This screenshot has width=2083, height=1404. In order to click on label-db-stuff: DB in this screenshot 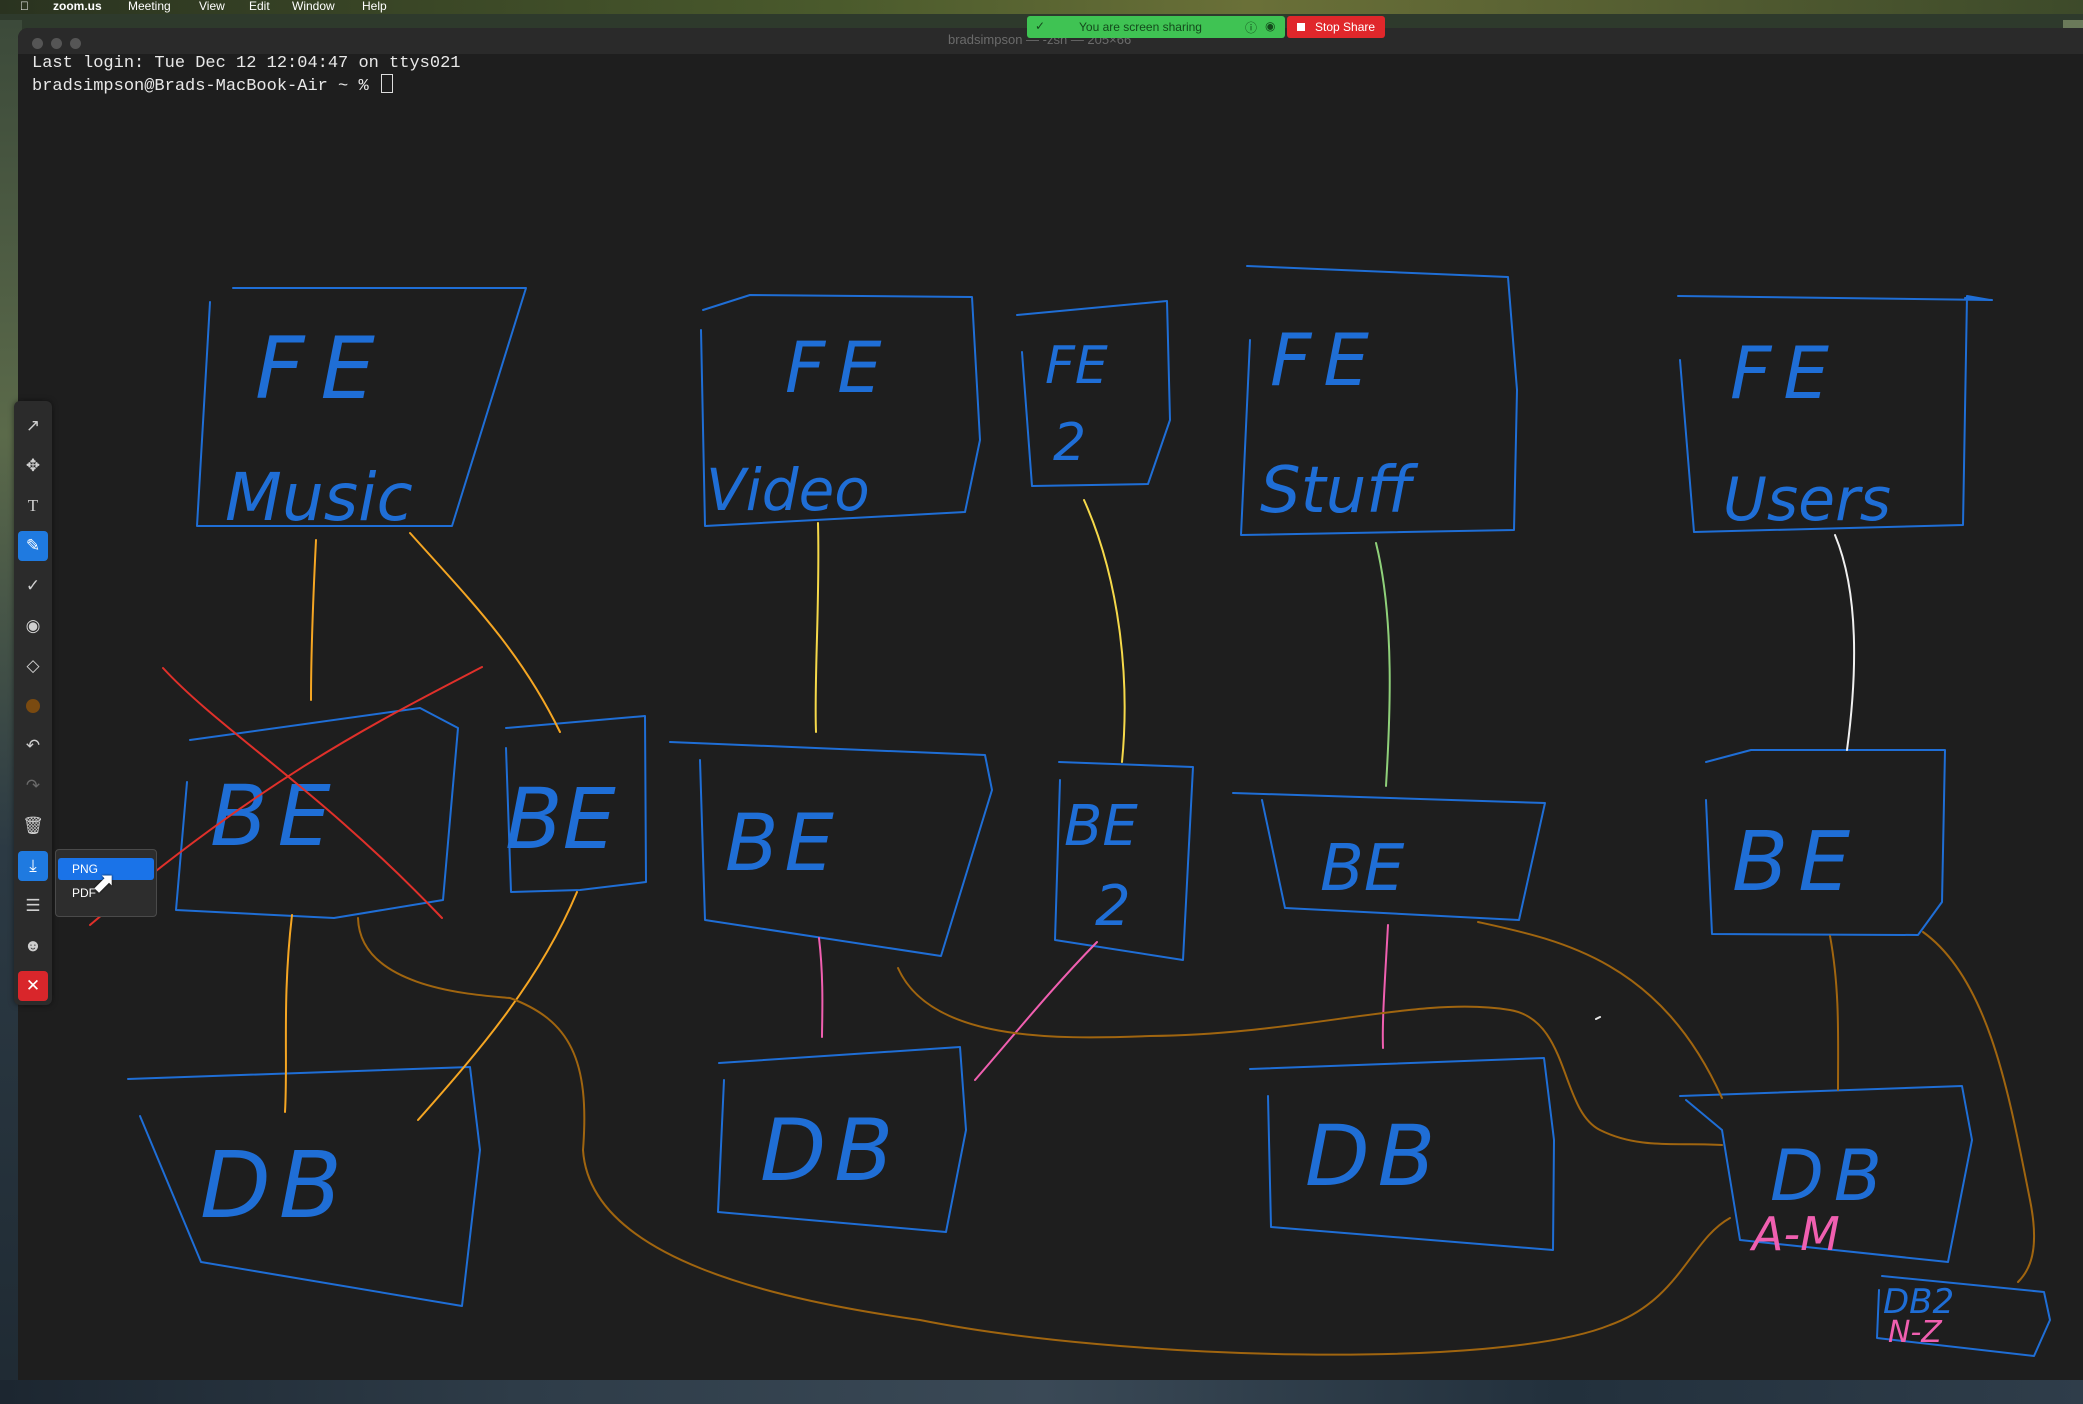, I will do `click(1374, 1156)`.